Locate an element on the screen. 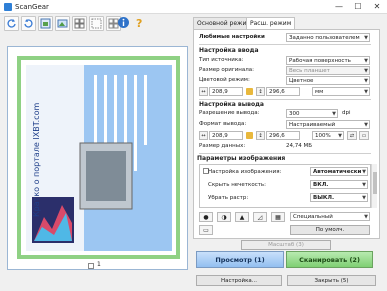 The height and width of the screenshot is (291, 387). maximize-button: ☐ is located at coordinates (358, 7).